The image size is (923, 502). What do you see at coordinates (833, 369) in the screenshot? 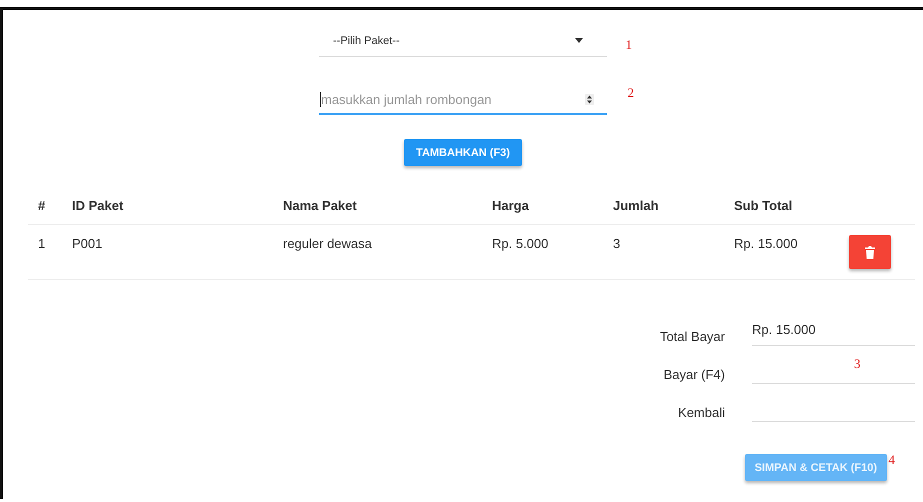
I see `input-field: 3` at bounding box center [833, 369].